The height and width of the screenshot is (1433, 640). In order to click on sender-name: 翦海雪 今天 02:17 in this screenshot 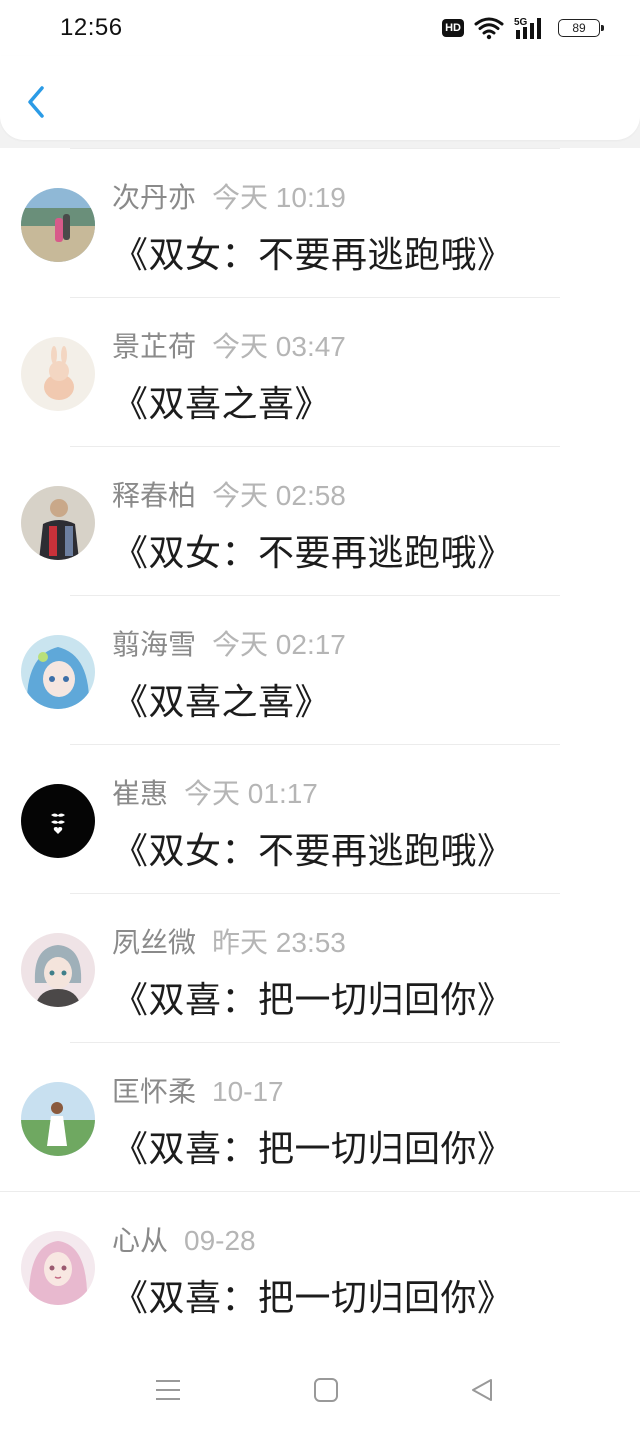, I will do `click(229, 643)`.